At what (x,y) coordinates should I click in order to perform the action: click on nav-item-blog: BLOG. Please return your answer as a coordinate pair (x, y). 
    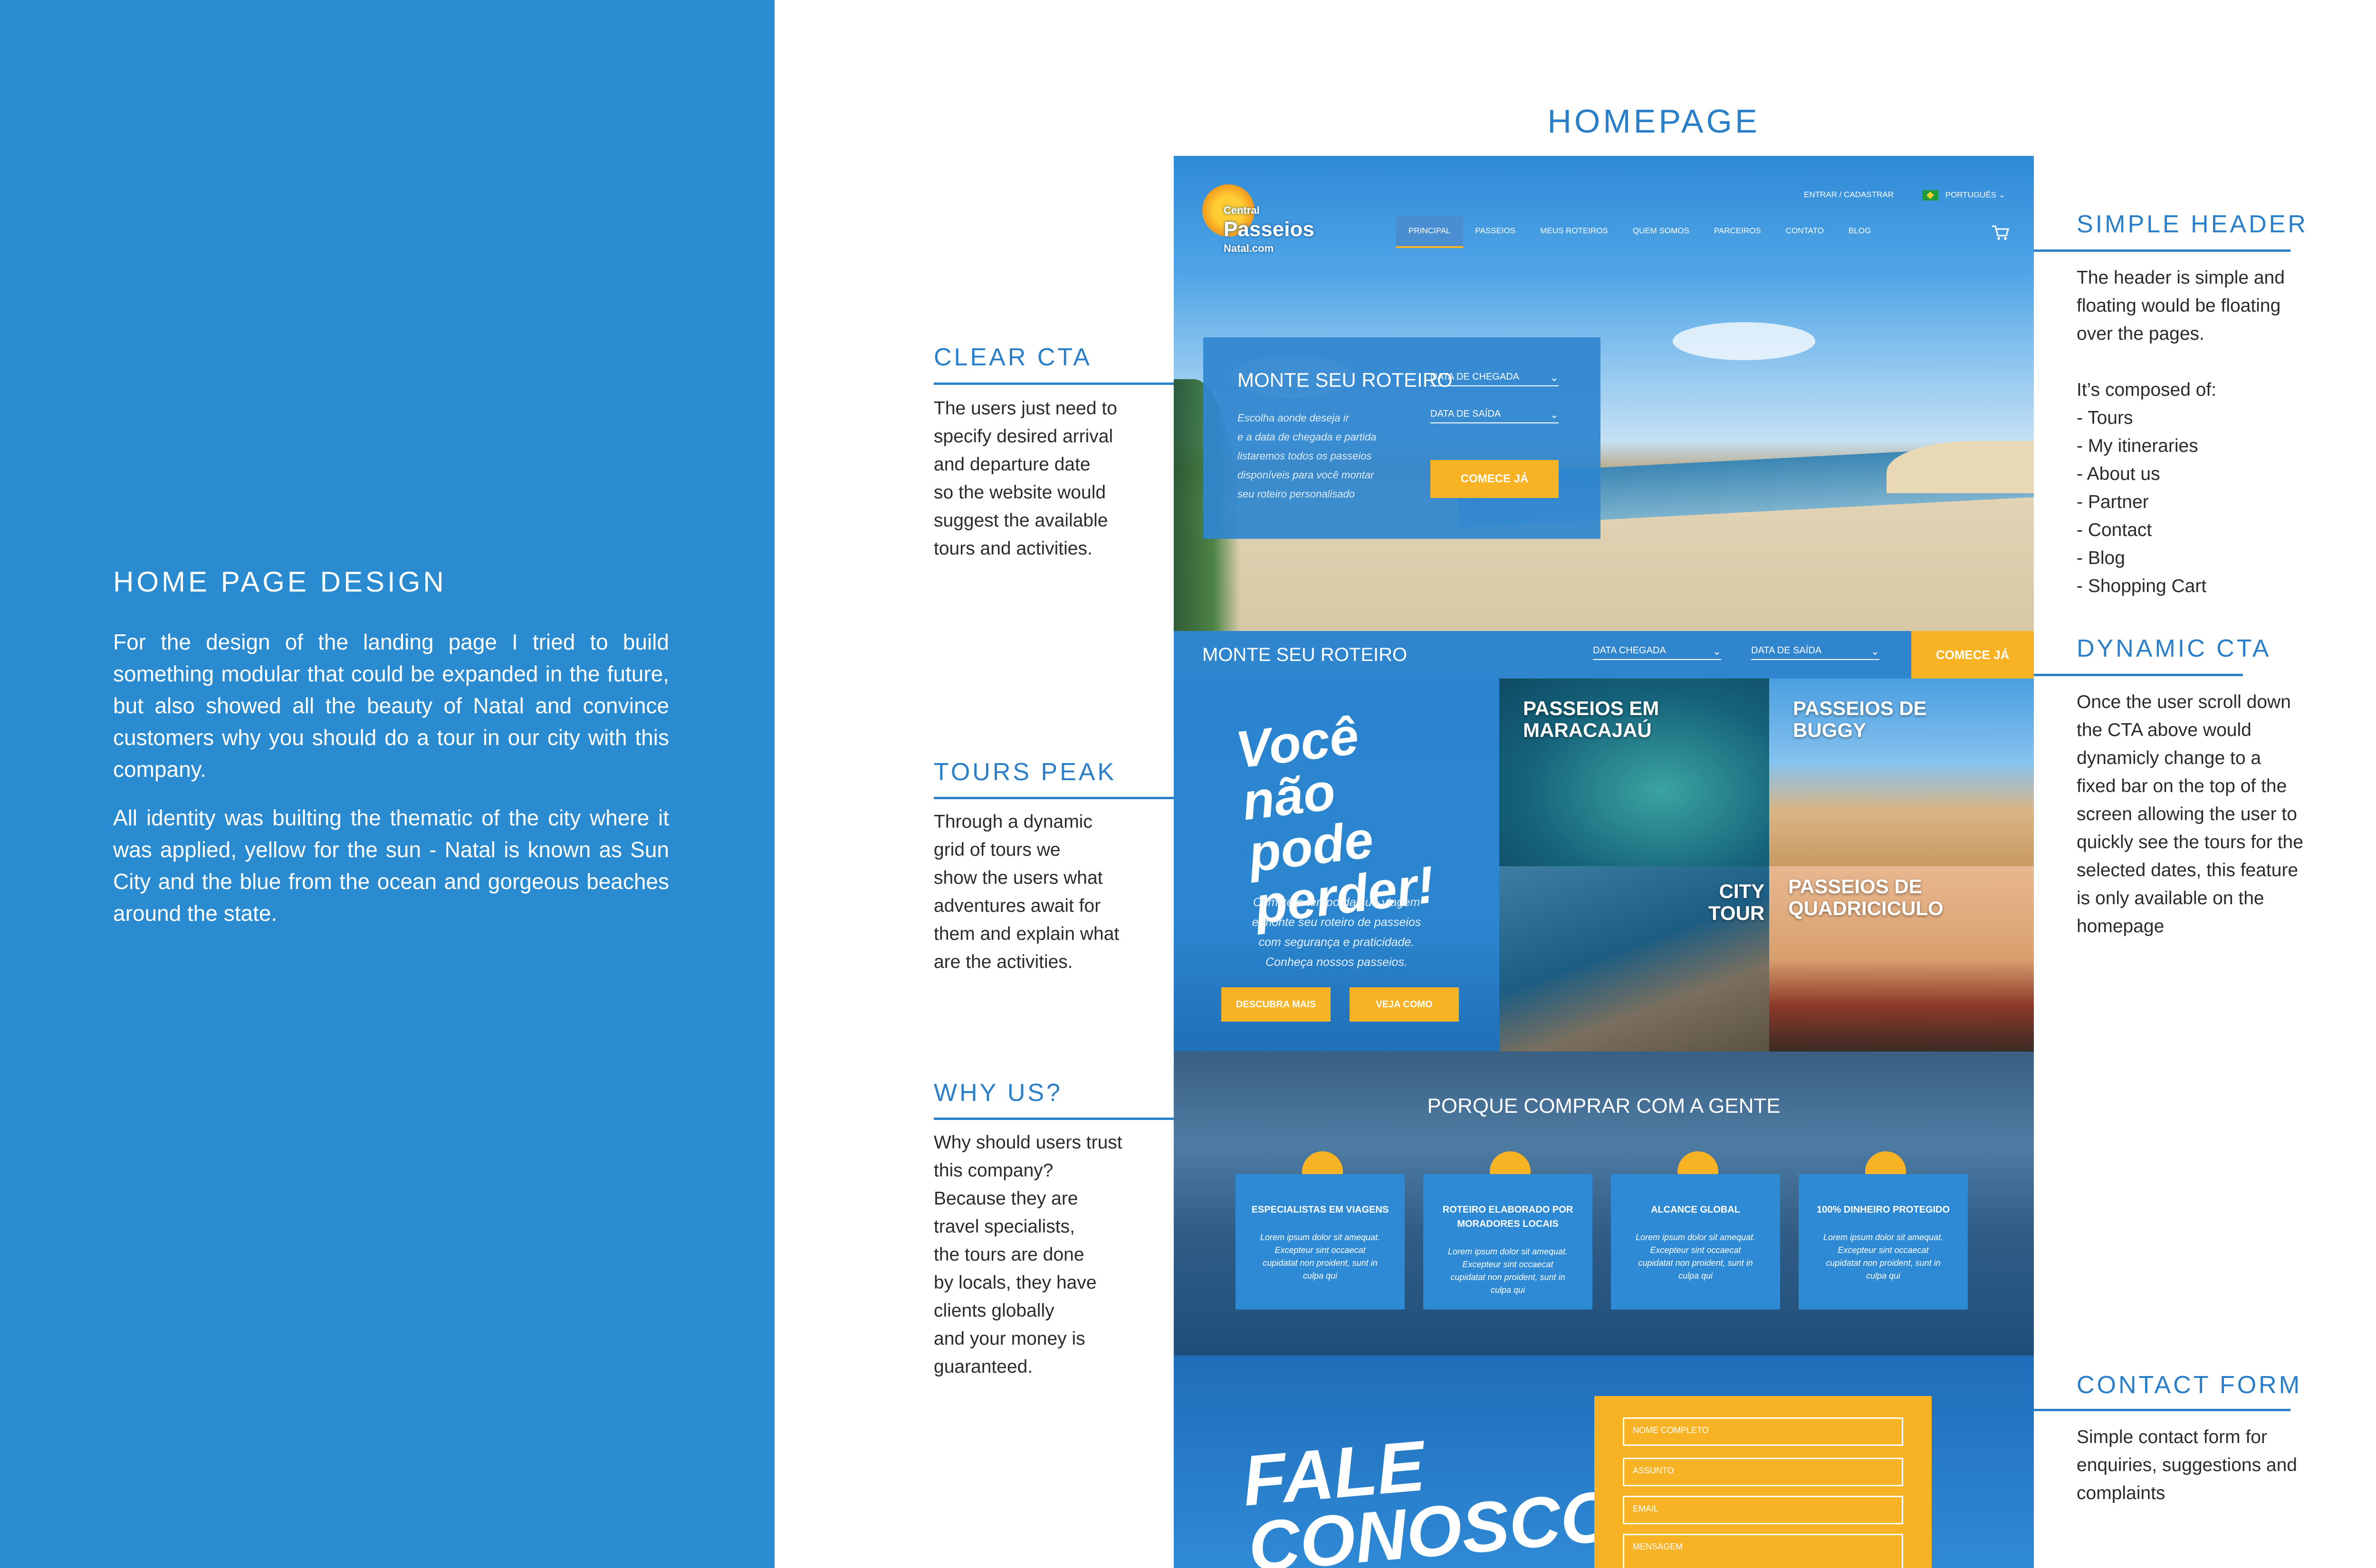
    Looking at the image, I should click on (1859, 232).